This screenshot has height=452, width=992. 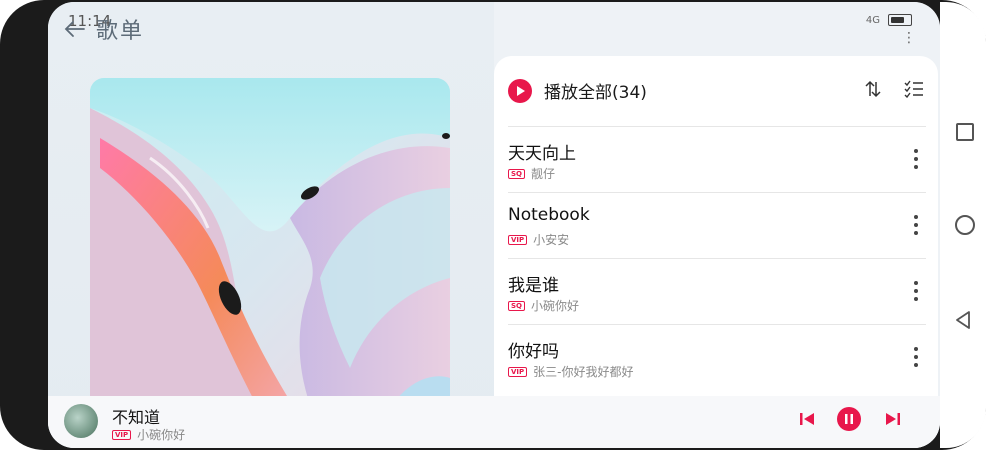 I want to click on back-arrow-icon, so click(x=75, y=29).